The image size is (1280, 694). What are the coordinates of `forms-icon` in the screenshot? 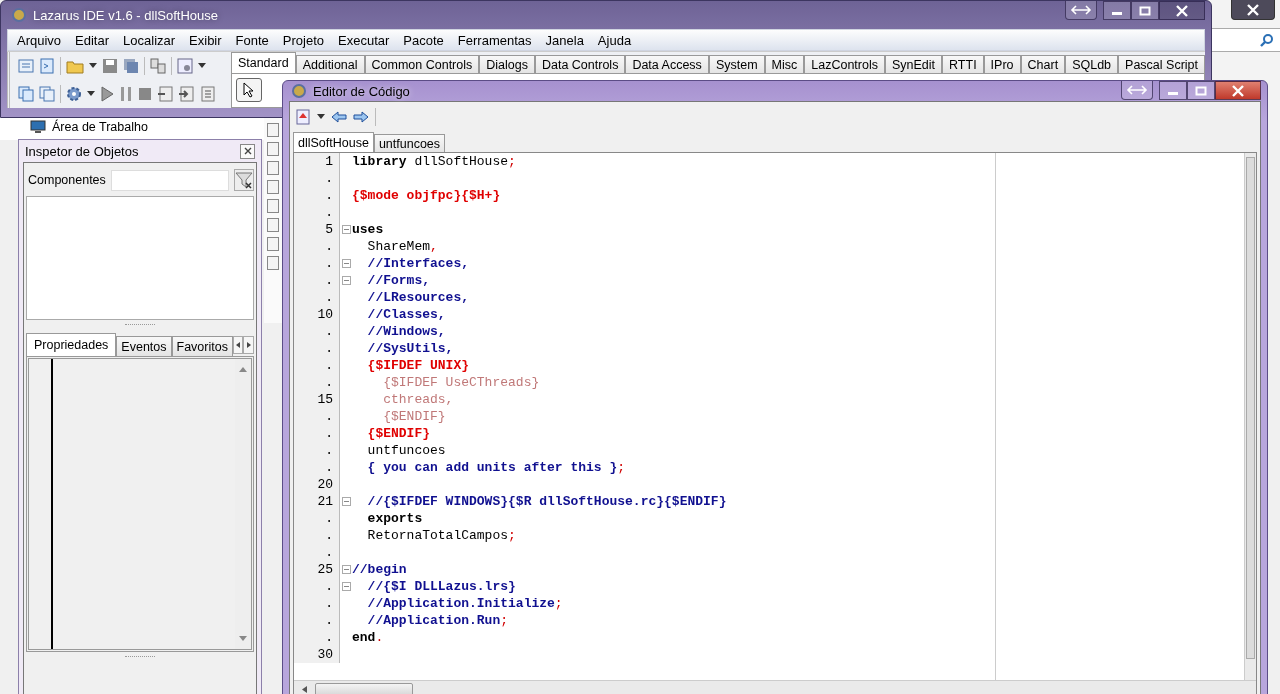 It's located at (47, 94).